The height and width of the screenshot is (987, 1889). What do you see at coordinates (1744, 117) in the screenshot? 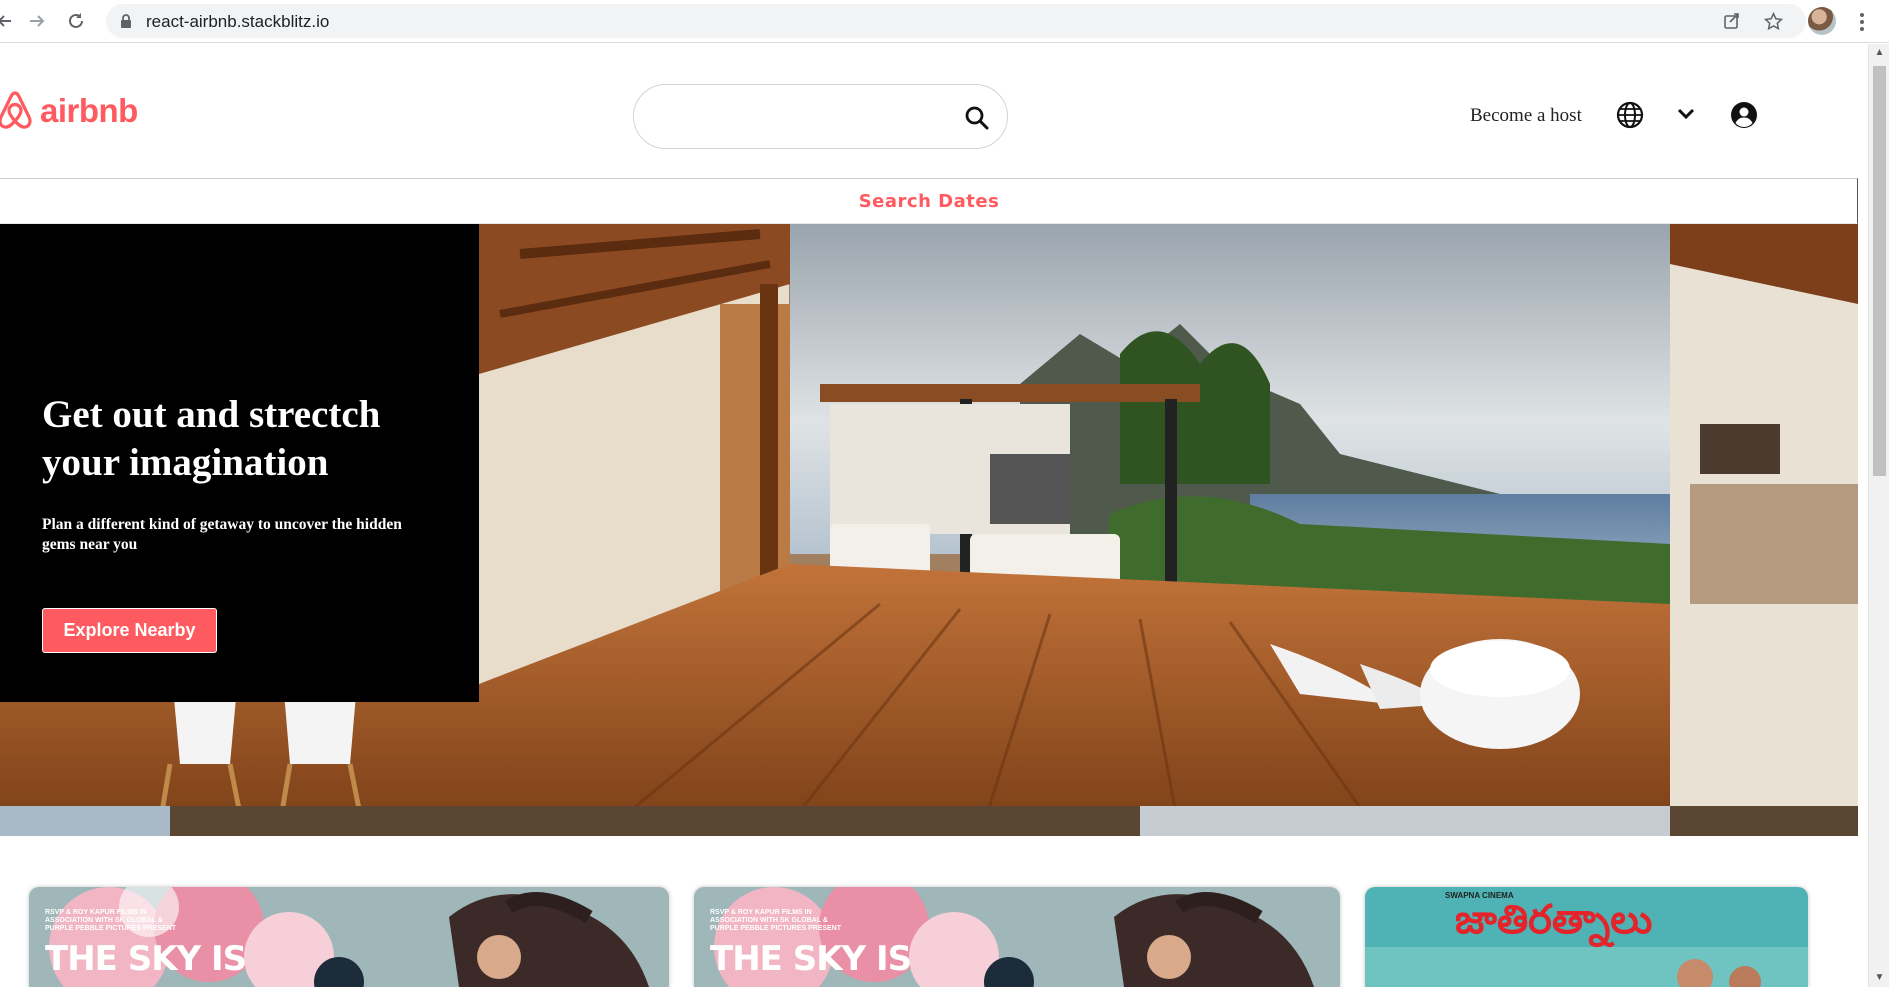
I see `account-circle-icon` at bounding box center [1744, 117].